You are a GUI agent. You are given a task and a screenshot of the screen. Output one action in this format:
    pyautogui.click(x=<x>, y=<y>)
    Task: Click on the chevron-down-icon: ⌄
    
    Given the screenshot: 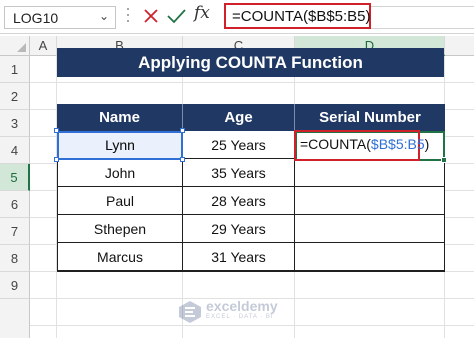 What is the action you would take?
    pyautogui.click(x=104, y=16)
    